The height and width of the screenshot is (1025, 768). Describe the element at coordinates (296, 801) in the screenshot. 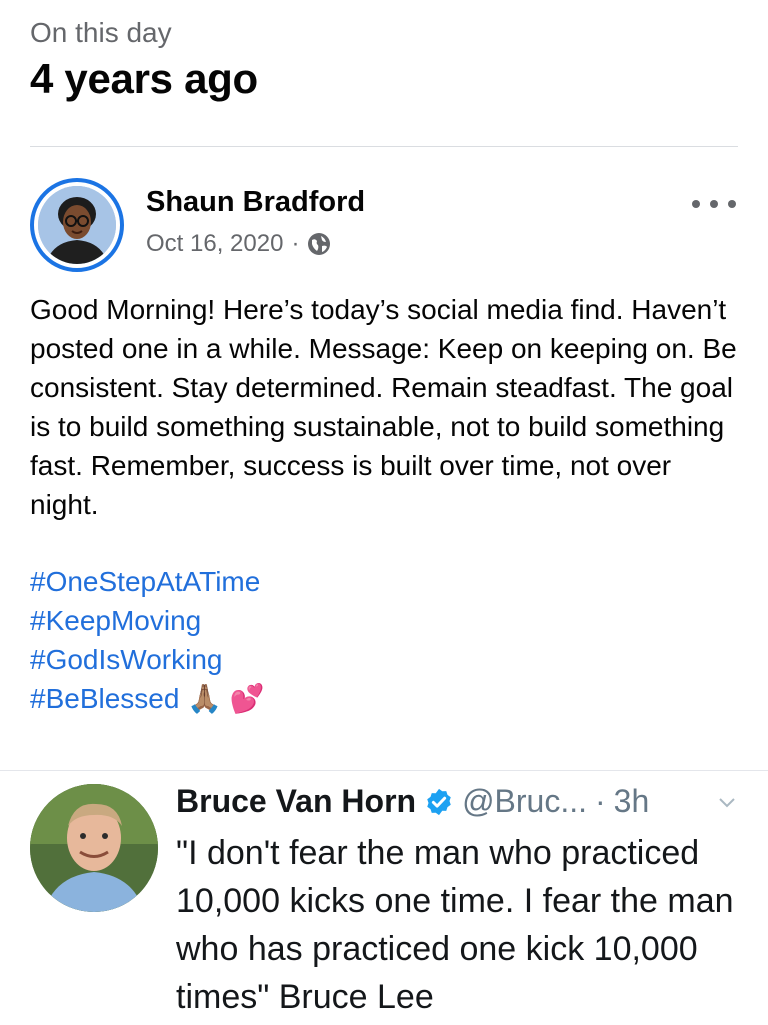

I see `tweet-author-name: Bruce Van Horn` at that location.